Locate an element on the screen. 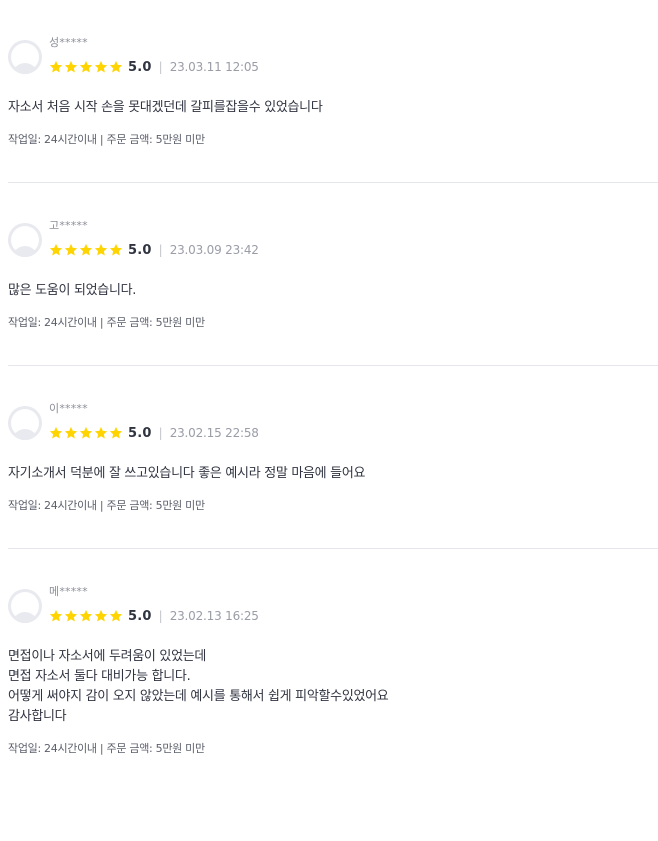 The height and width of the screenshot is (841, 658). reviewer-nickname: 성***** is located at coordinates (68, 42).